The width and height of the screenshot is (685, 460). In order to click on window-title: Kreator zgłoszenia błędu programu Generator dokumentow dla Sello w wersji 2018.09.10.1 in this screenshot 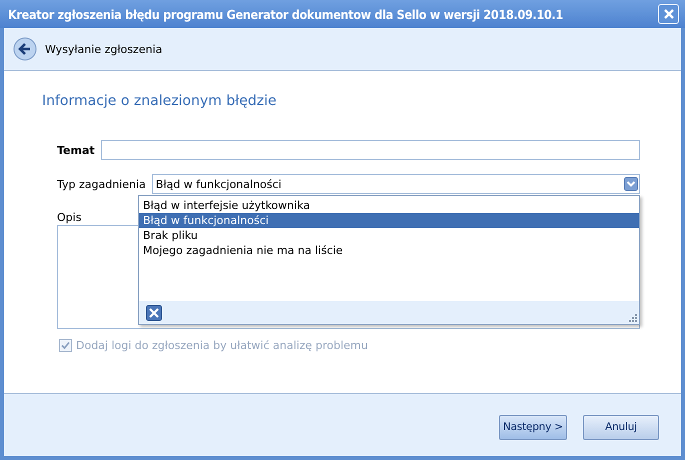, I will do `click(286, 14)`.